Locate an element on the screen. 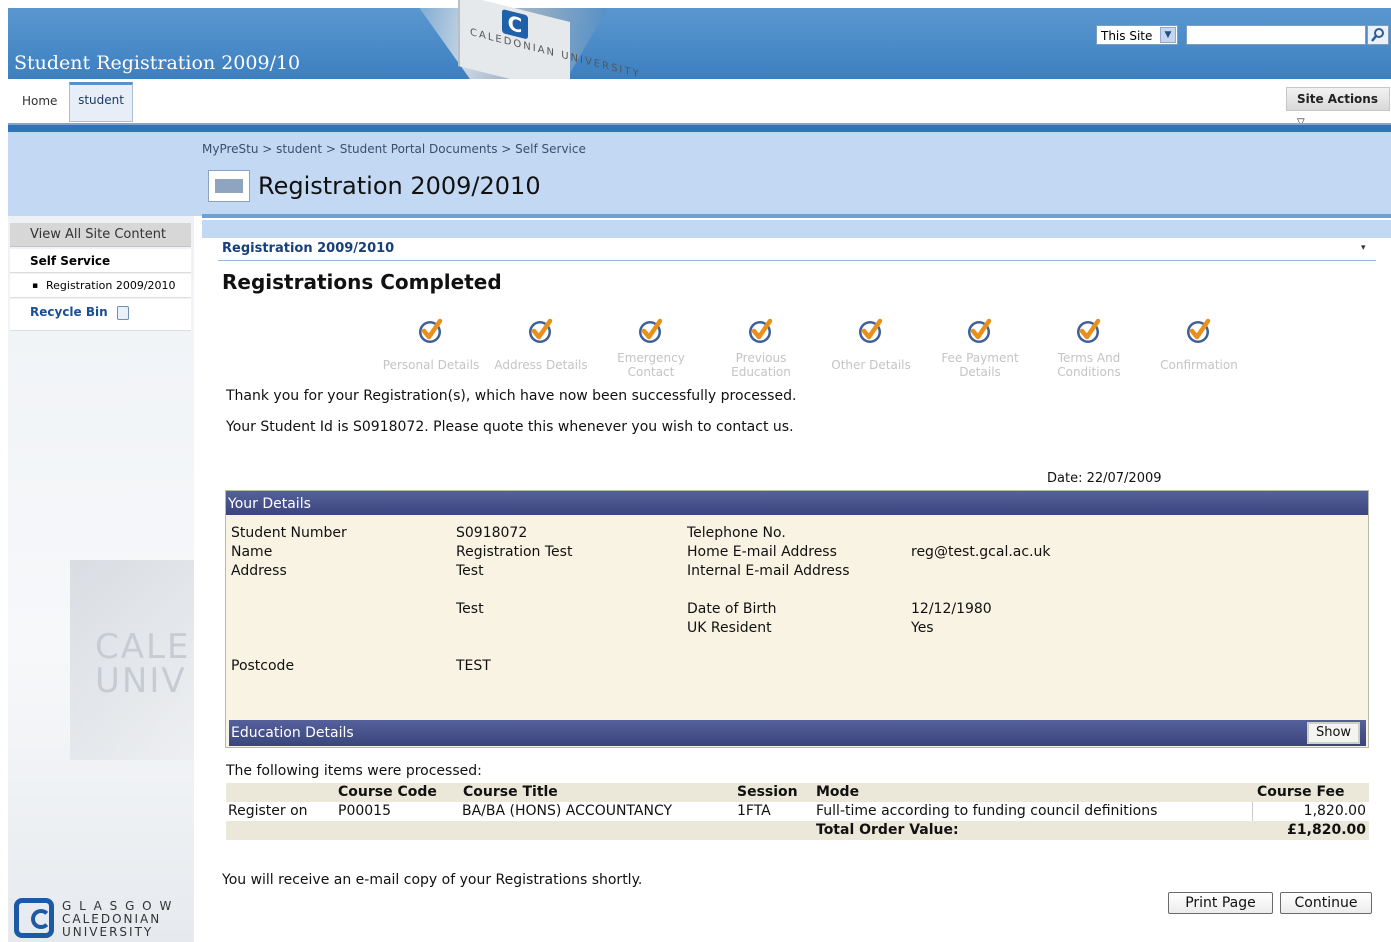  sign-logo-icon: C is located at coordinates (515, 24).